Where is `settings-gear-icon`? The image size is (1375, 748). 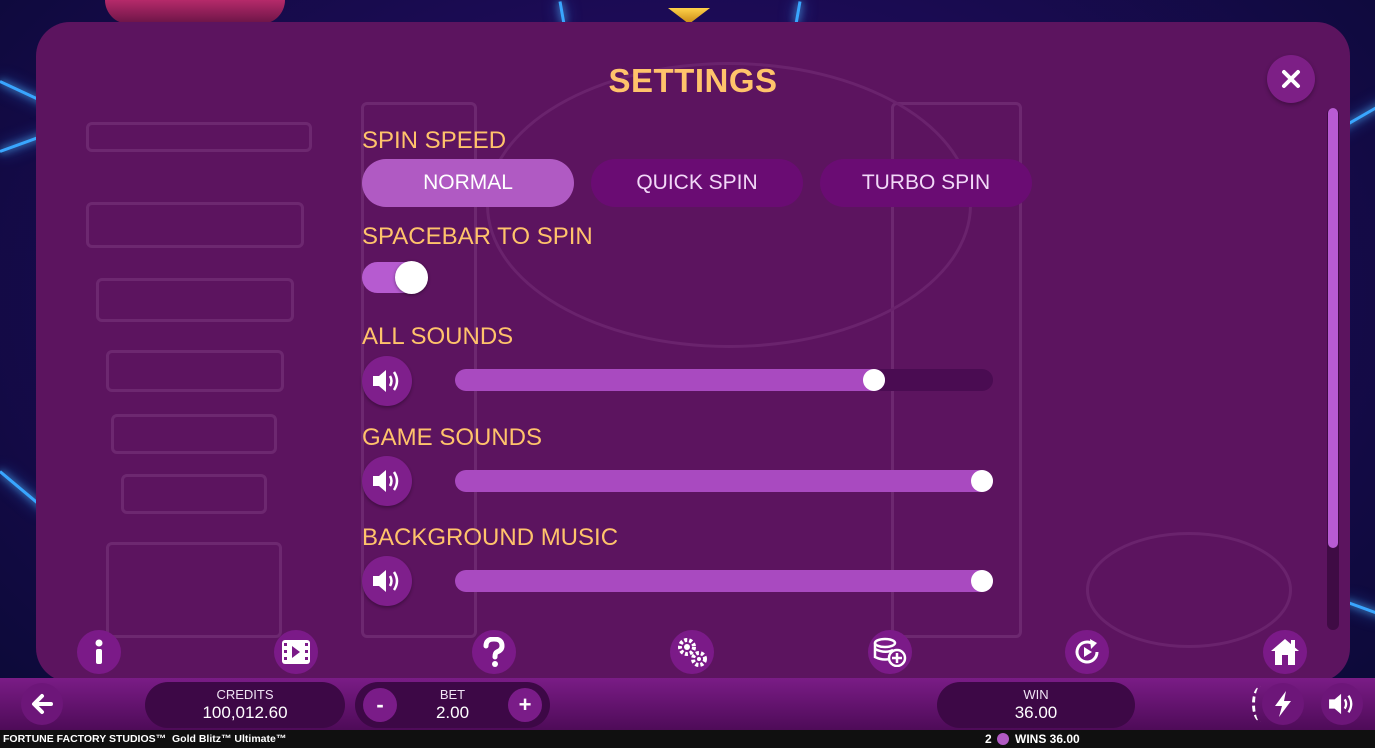
settings-gear-icon is located at coordinates (692, 652).